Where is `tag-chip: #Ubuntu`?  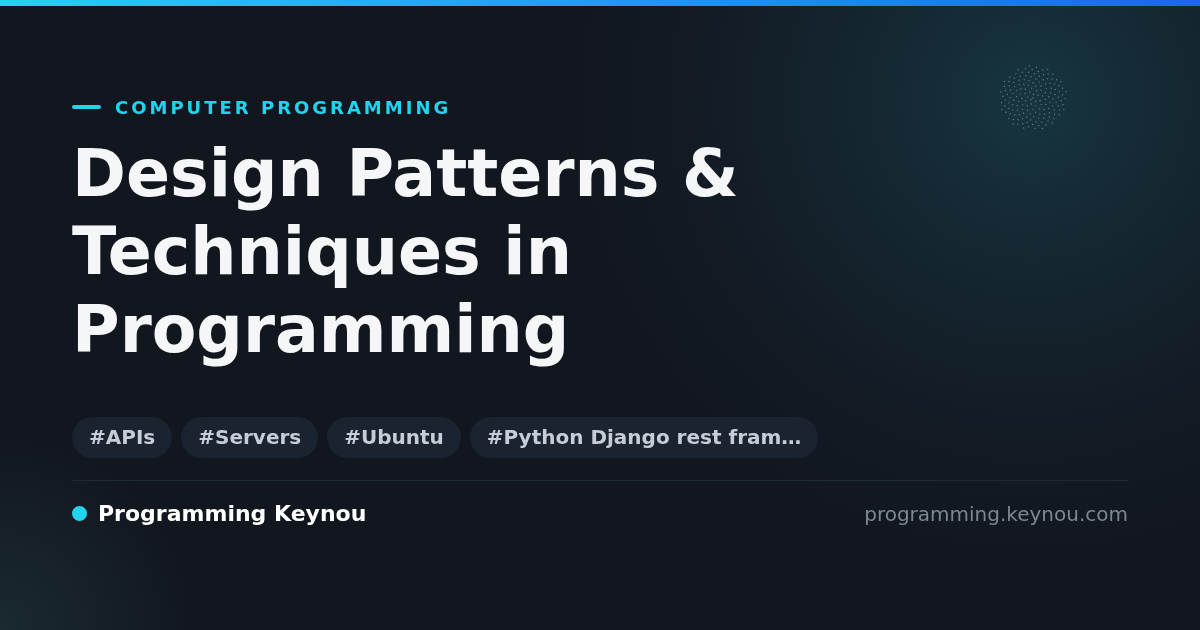 tag-chip: #Ubuntu is located at coordinates (394, 437).